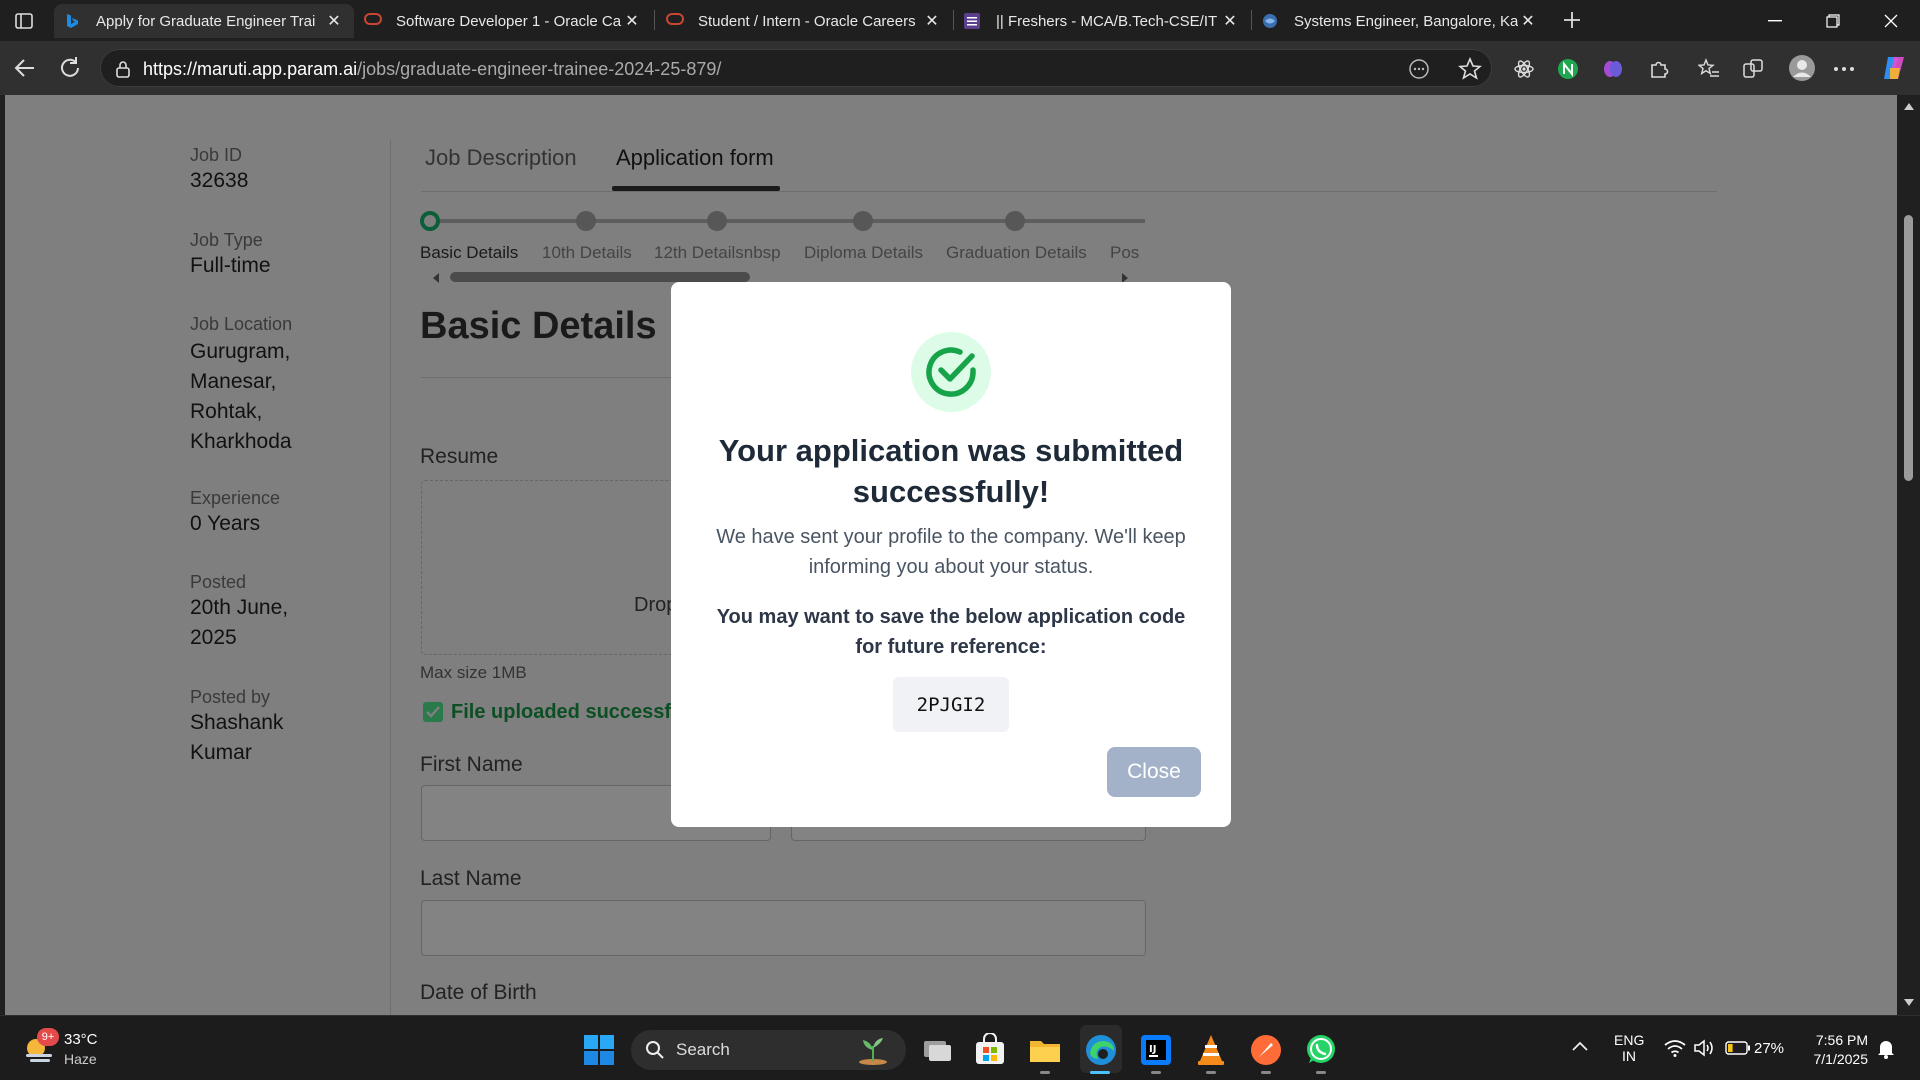 This screenshot has height=1080, width=1920. What do you see at coordinates (1125, 253) in the screenshot?
I see `step-label-post: Pos` at bounding box center [1125, 253].